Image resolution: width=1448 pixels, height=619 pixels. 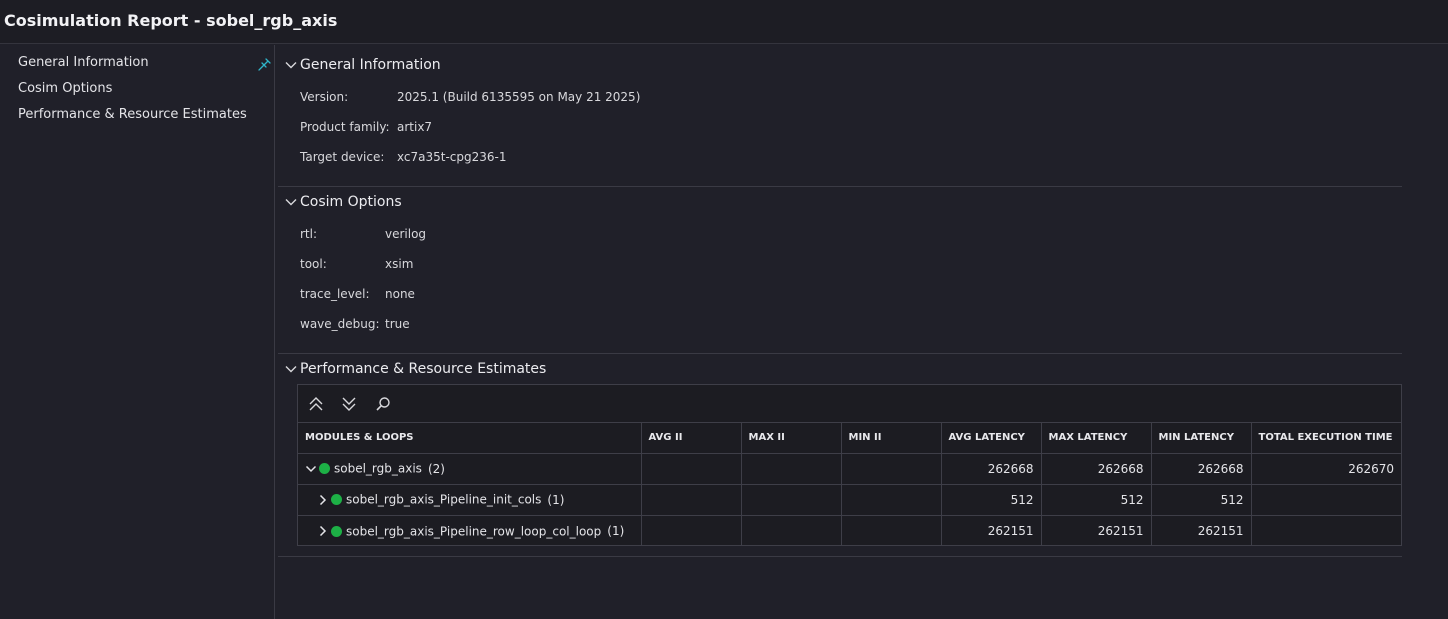 What do you see at coordinates (397, 324) in the screenshot?
I see `wave-debug-value: true` at bounding box center [397, 324].